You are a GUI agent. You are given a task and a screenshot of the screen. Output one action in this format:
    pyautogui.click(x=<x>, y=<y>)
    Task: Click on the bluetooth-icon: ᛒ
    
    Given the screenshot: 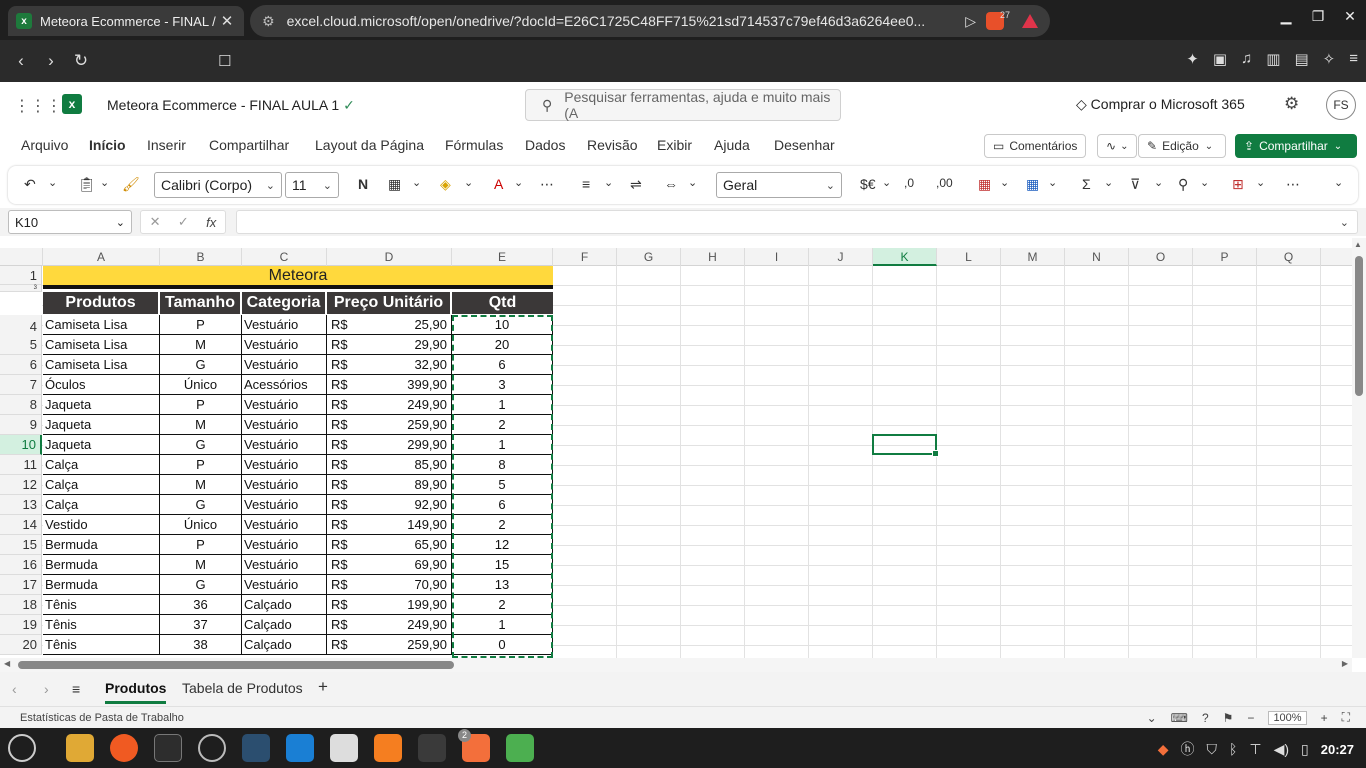 What is the action you would take?
    pyautogui.click(x=1233, y=749)
    